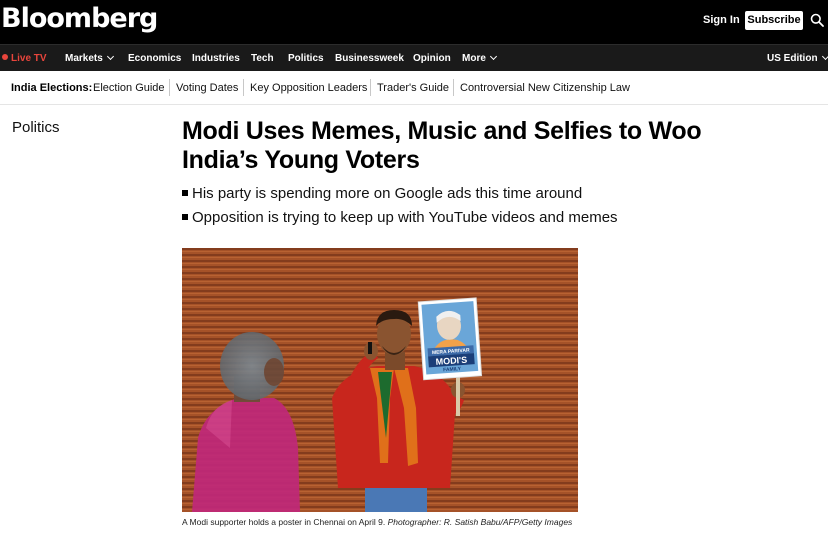 This screenshot has width=828, height=554. Describe the element at coordinates (774, 20) in the screenshot. I see `subscribe-button: Subscribe` at that location.